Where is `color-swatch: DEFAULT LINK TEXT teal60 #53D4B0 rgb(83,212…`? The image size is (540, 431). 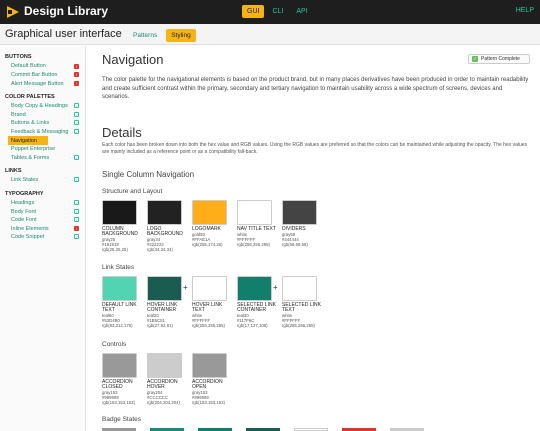
color-swatch: DEFAULT LINK TEXT teal60 #53D4B0 rgb(83,212… is located at coordinates (124, 302).